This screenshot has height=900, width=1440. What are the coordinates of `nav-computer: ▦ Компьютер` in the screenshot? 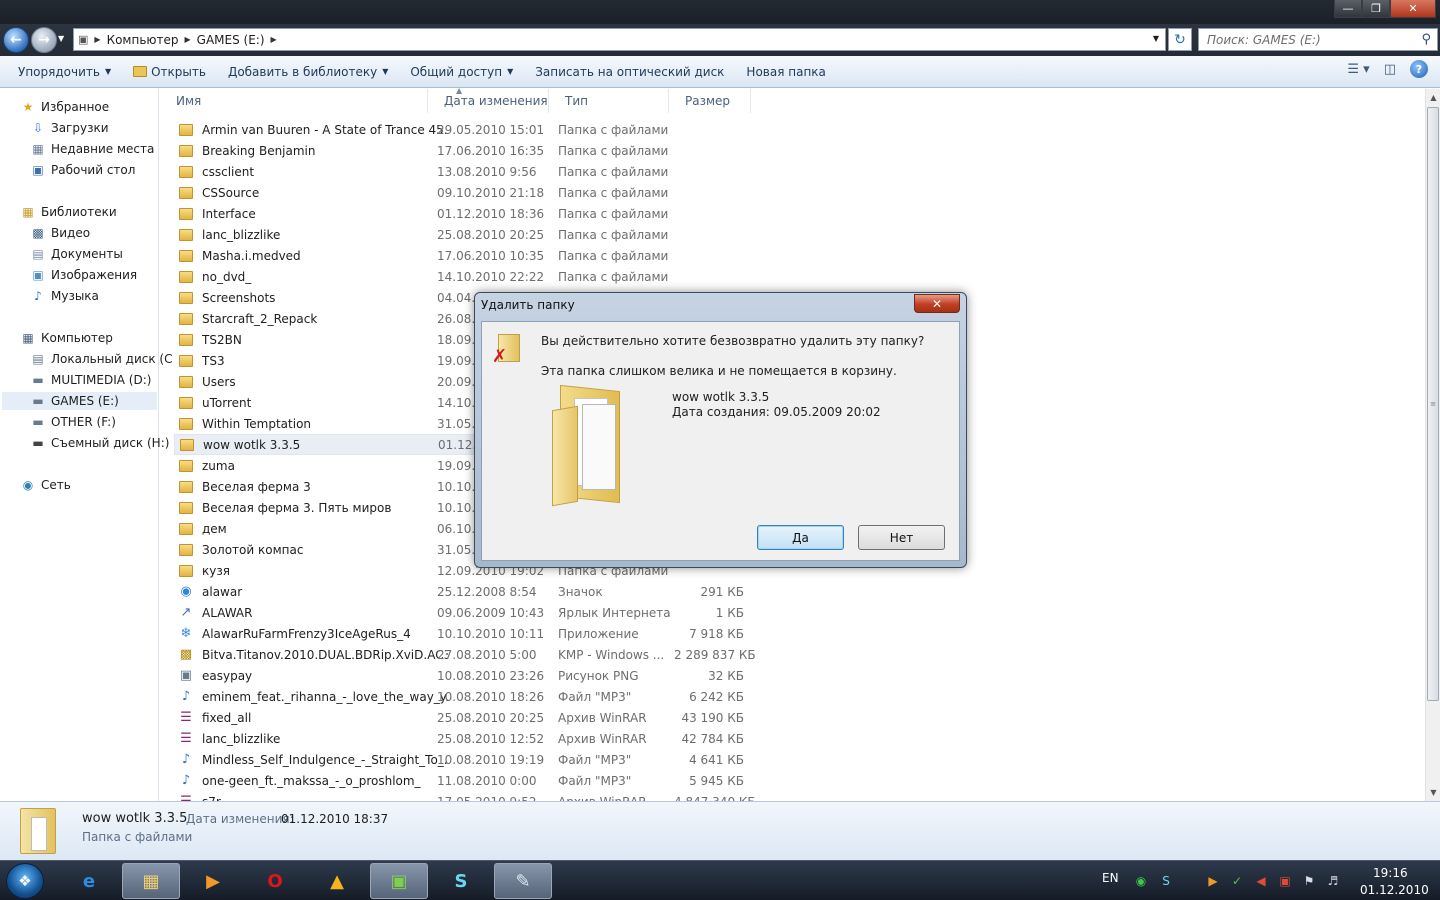 It's located at (66, 338).